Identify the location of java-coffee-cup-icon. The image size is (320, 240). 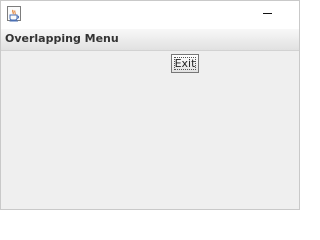
(14, 14).